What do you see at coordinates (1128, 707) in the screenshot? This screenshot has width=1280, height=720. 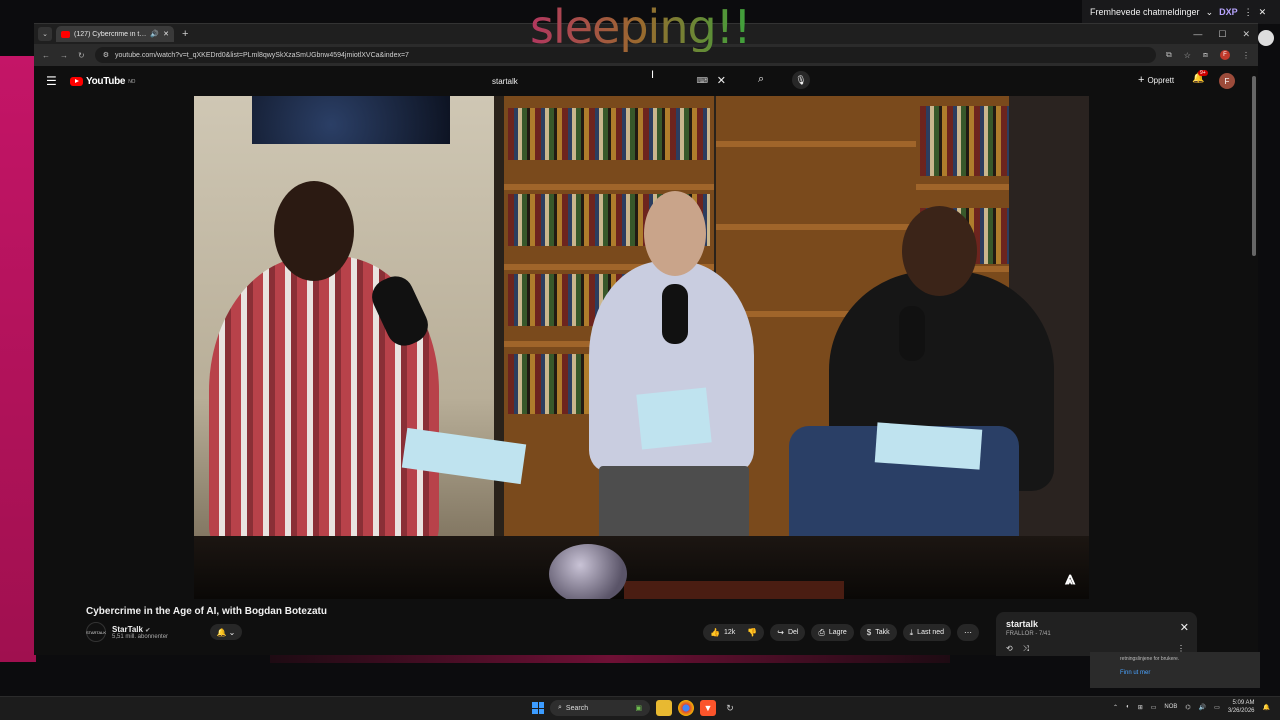 I see `tray-app-icon: ◐` at bounding box center [1128, 707].